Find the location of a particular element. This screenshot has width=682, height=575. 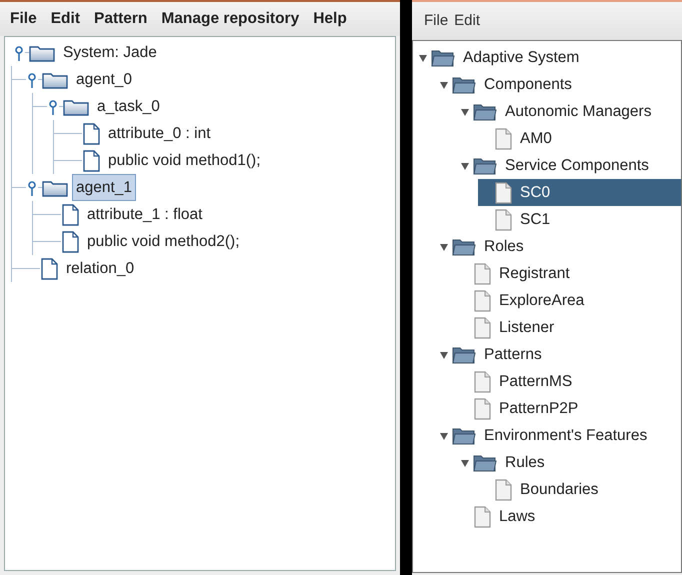

tree-node-label: Laws is located at coordinates (517, 516).